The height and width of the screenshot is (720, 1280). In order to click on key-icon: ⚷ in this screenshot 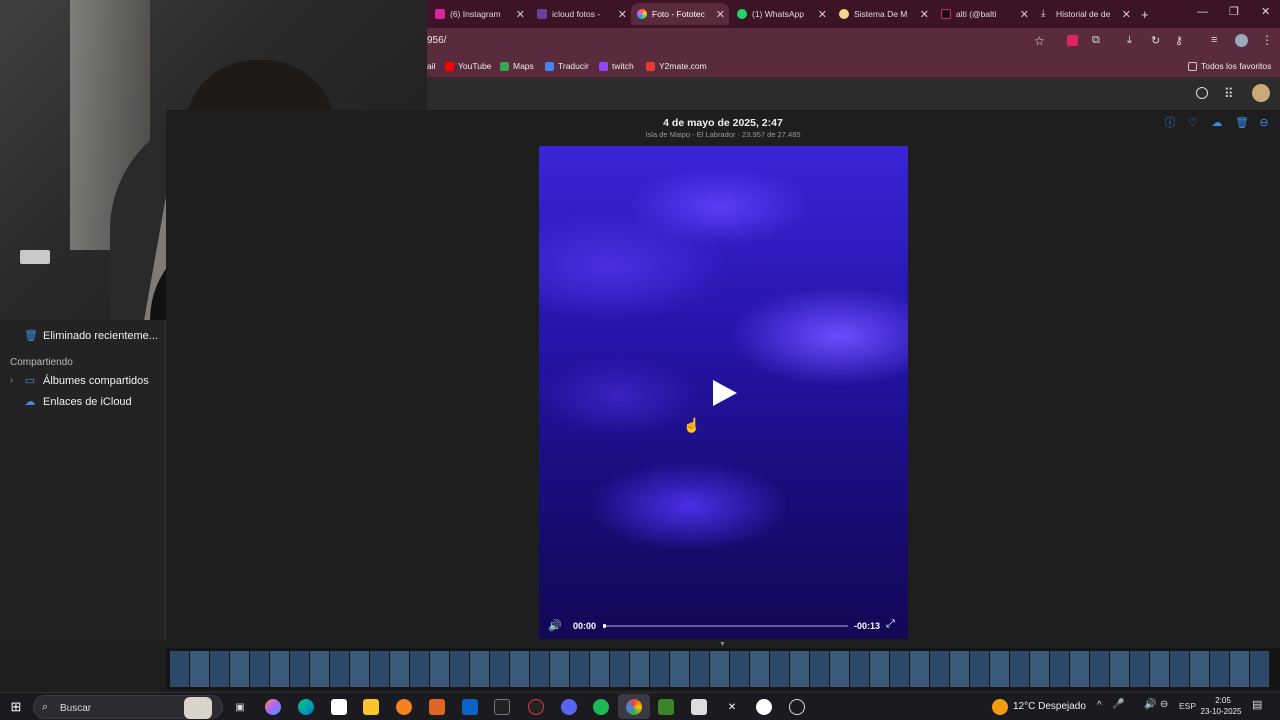, I will do `click(1179, 40)`.